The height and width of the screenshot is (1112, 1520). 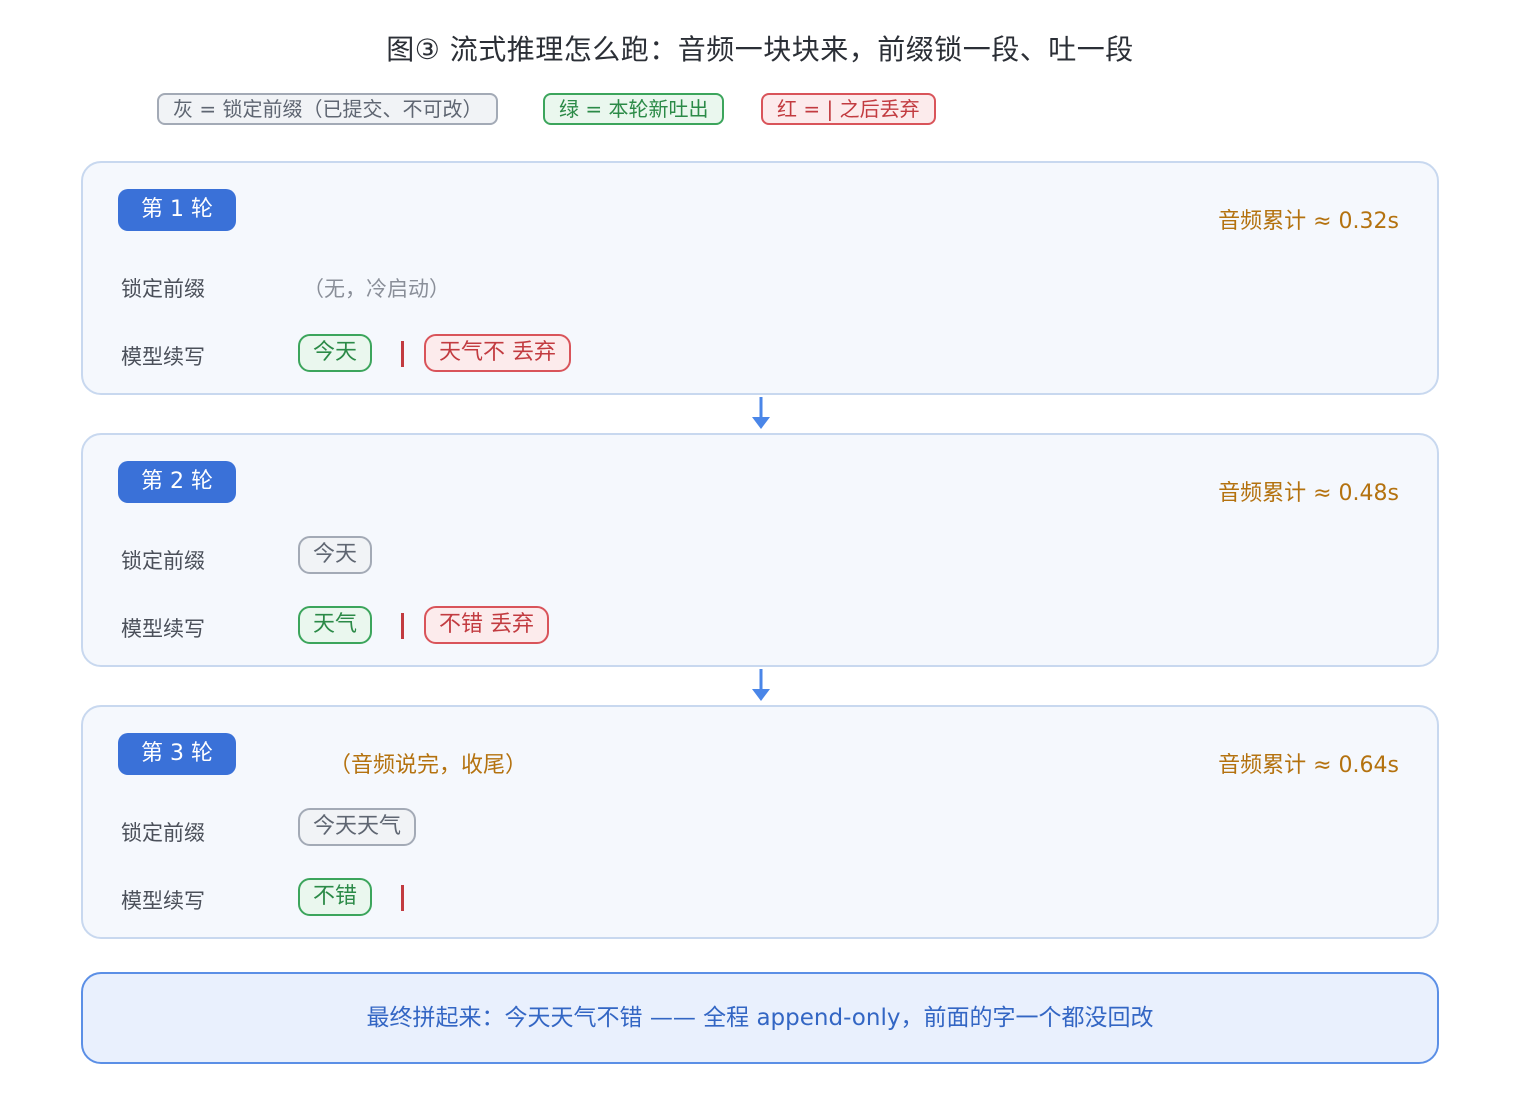 I want to click on locked-prefix-chip: 今天天气, so click(x=357, y=827).